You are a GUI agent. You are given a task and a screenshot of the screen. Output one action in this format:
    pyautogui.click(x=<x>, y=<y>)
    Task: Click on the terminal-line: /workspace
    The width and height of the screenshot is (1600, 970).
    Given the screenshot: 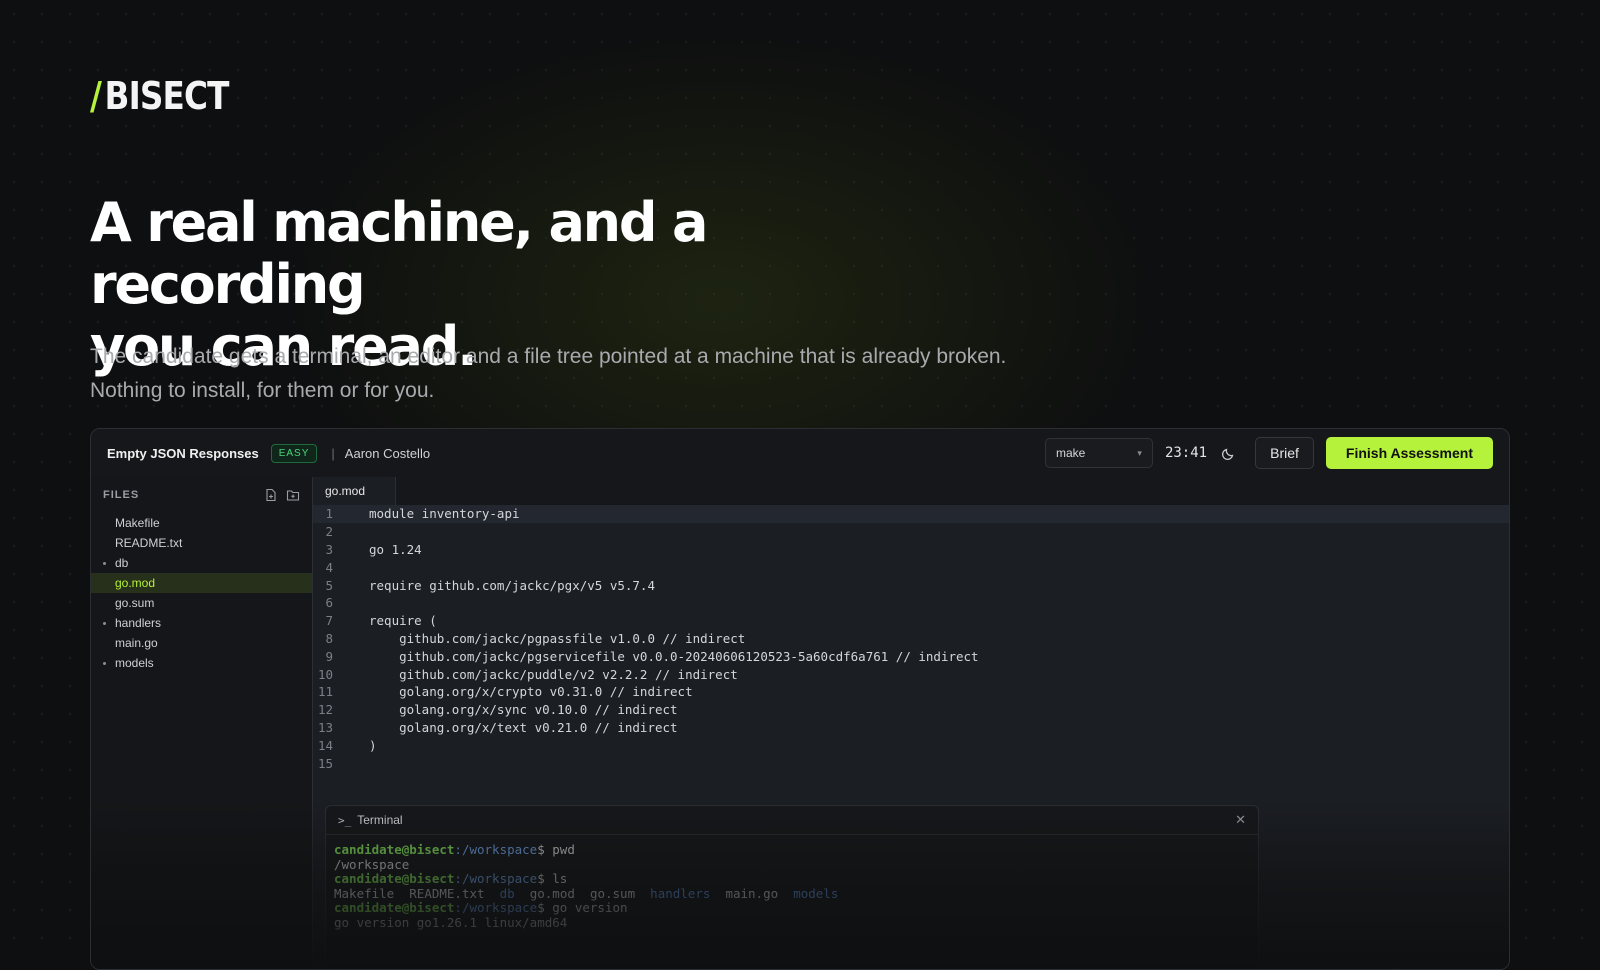 What is the action you would take?
    pyautogui.click(x=372, y=864)
    